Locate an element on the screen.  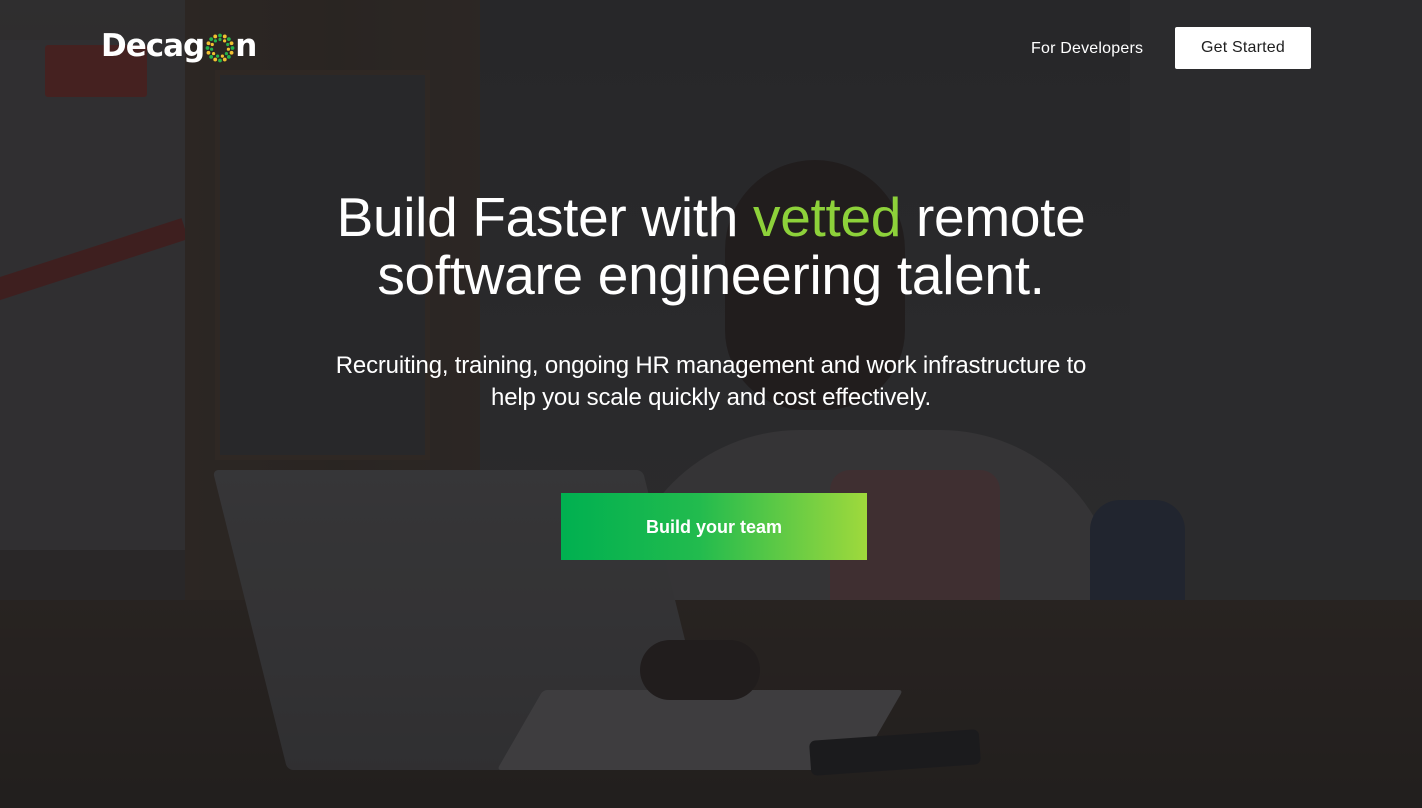
headline-line-two: software engineering talent. is located at coordinates (711, 275).